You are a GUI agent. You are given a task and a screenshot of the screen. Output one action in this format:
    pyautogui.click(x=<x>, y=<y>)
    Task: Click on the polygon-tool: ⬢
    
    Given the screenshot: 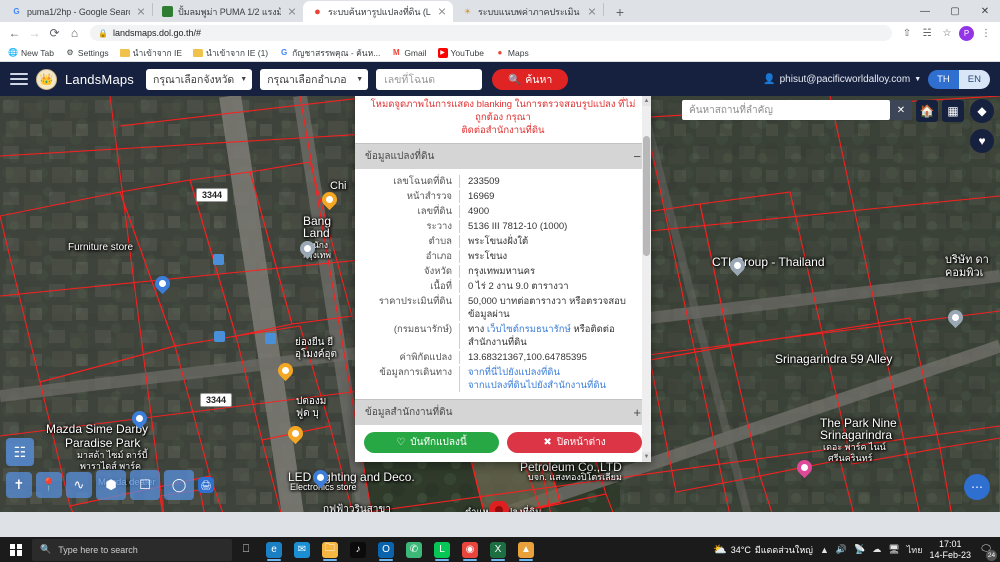 What is the action you would take?
    pyautogui.click(x=111, y=485)
    